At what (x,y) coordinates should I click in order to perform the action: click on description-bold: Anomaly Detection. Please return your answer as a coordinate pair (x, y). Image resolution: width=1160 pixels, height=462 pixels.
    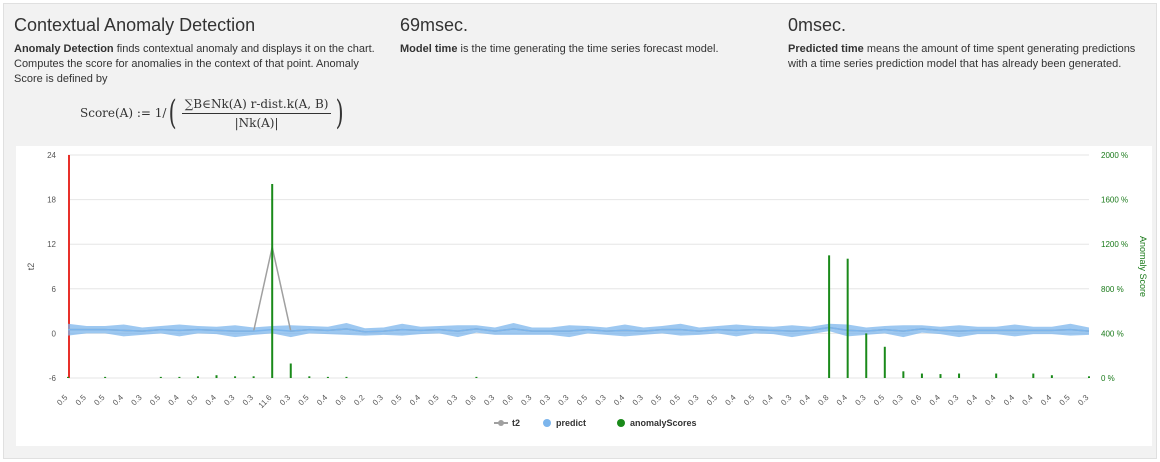
    Looking at the image, I should click on (64, 49).